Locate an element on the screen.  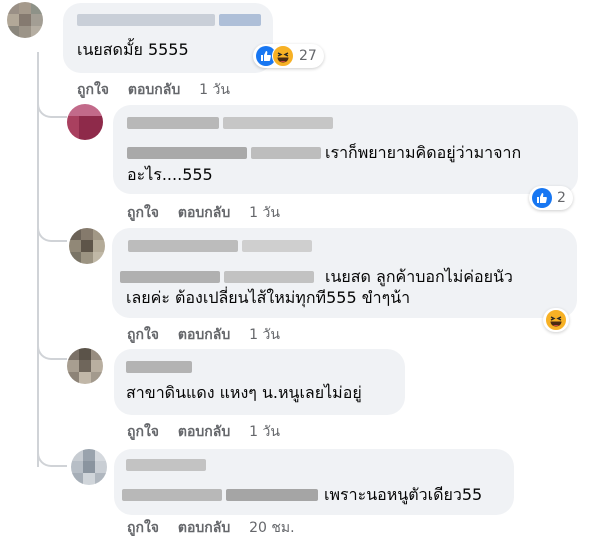
reaction-count: 27 is located at coordinates (308, 56).